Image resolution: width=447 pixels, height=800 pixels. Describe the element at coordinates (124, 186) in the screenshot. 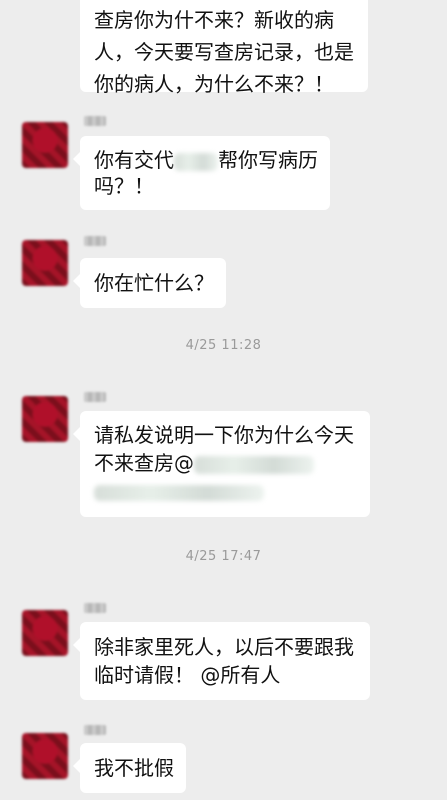

I see `message-text: 吗？！` at that location.